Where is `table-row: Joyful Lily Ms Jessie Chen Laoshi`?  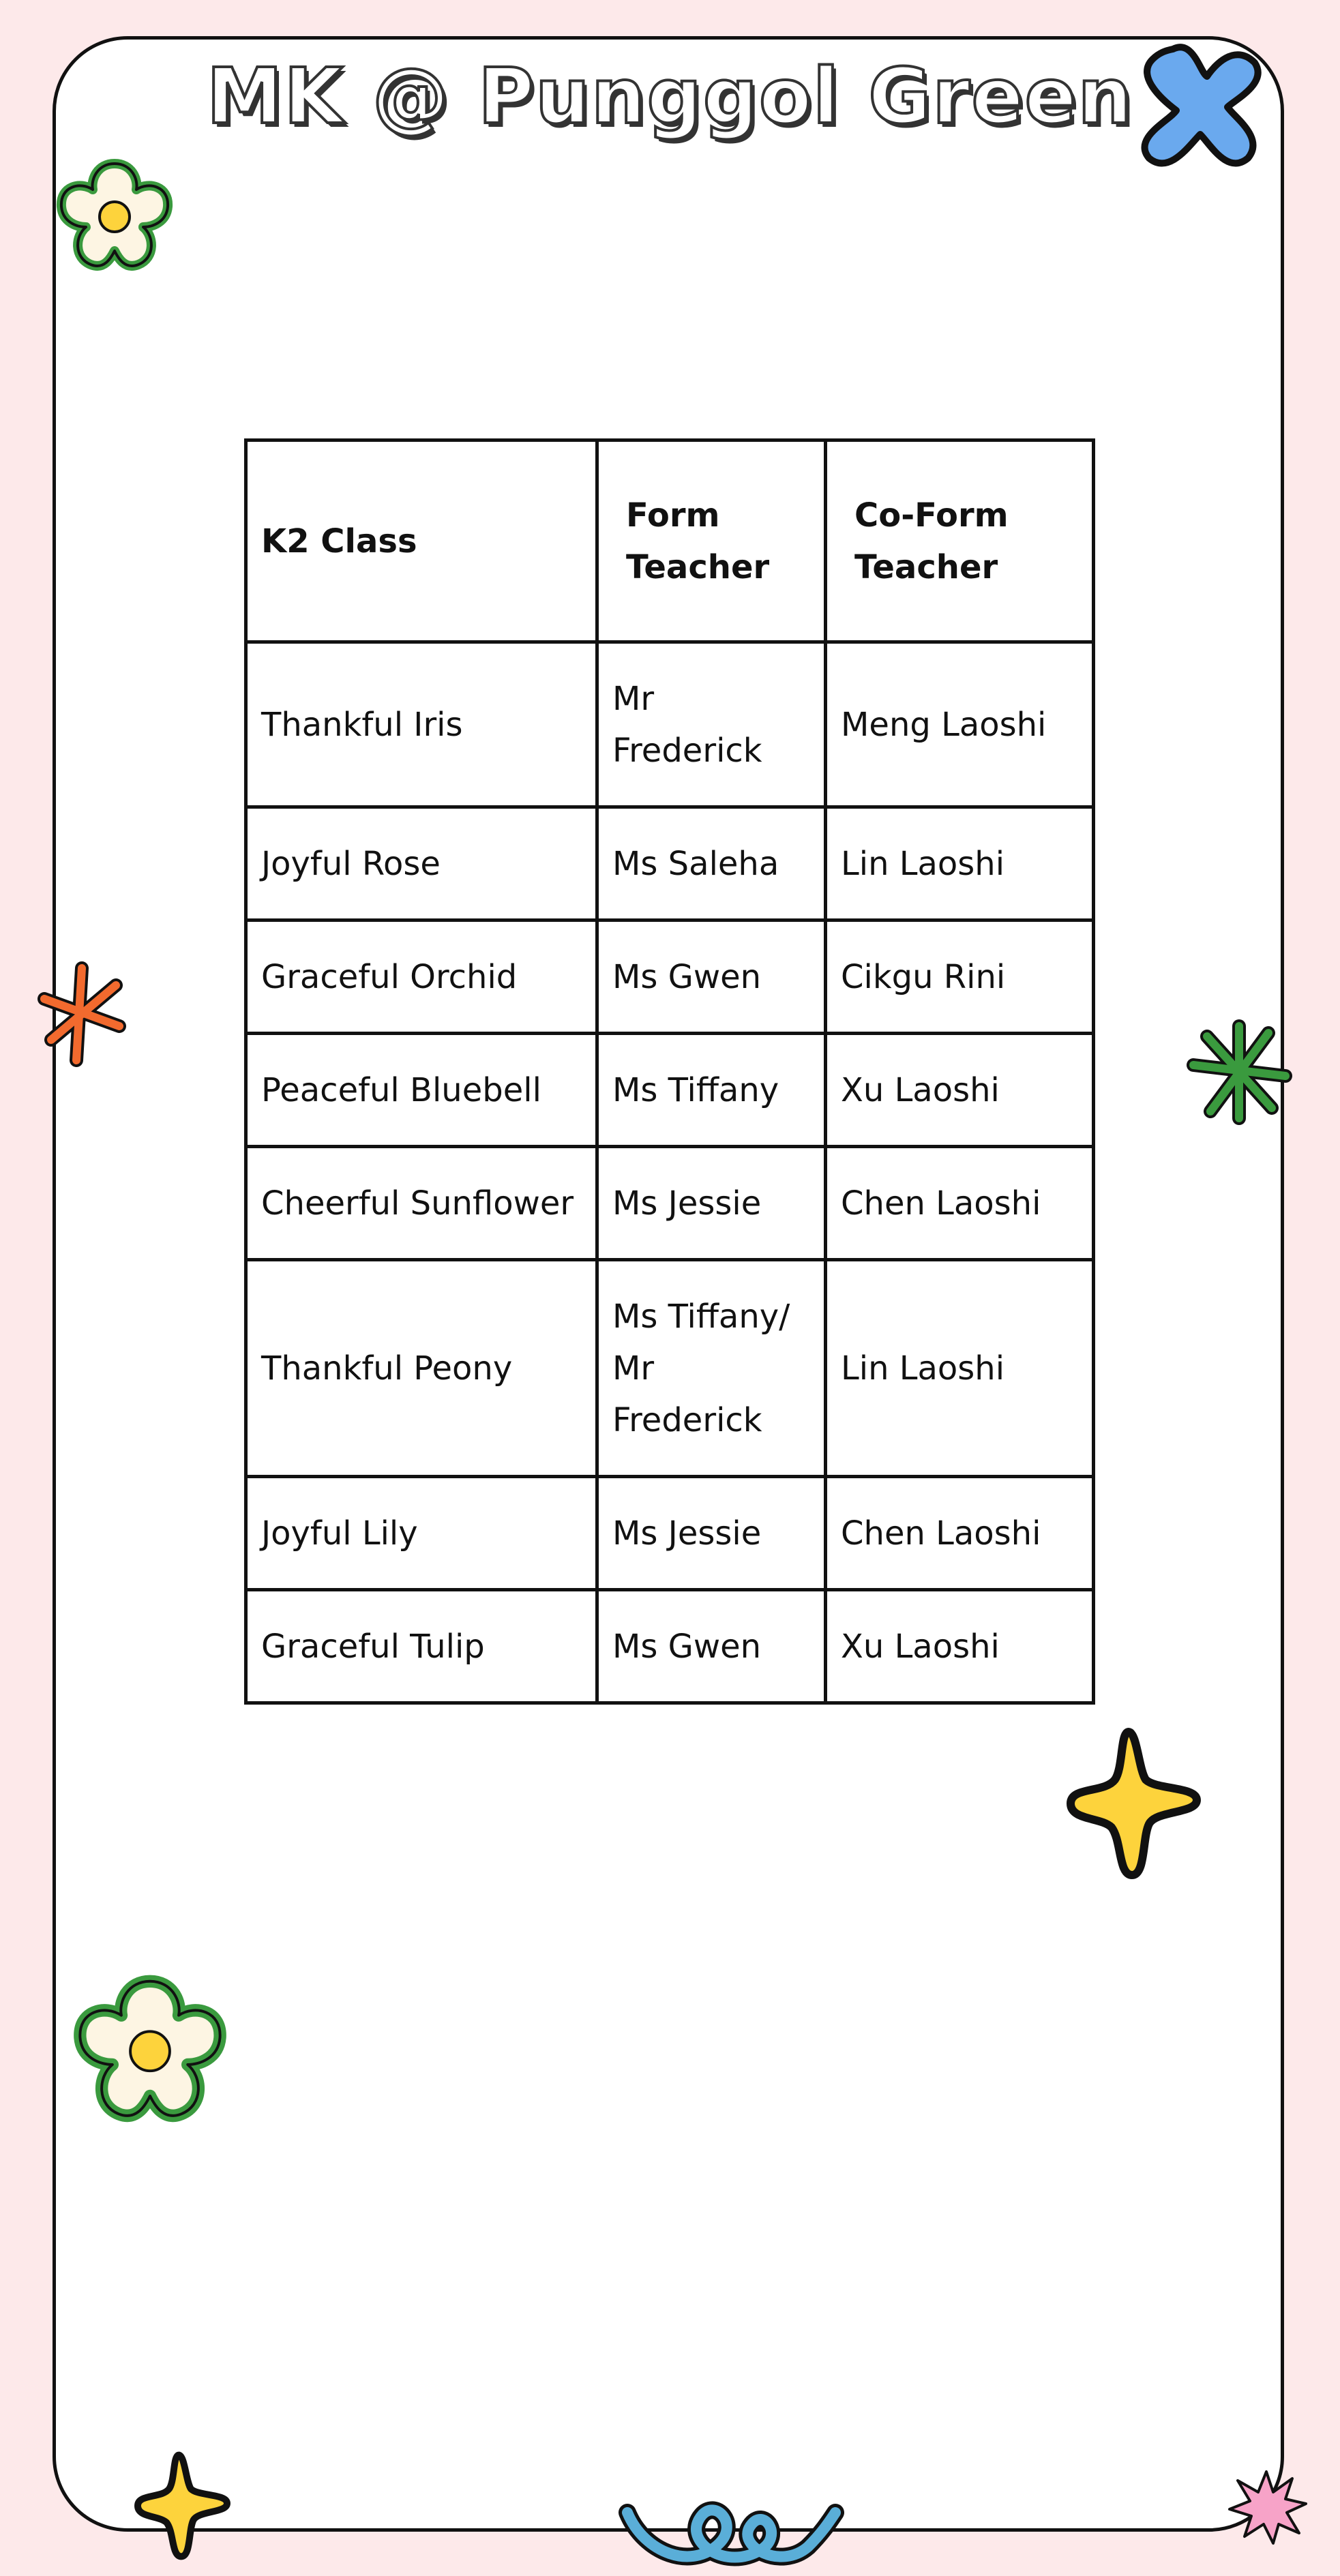
table-row: Joyful Lily Ms Jessie Chen Laoshi is located at coordinates (669, 1533).